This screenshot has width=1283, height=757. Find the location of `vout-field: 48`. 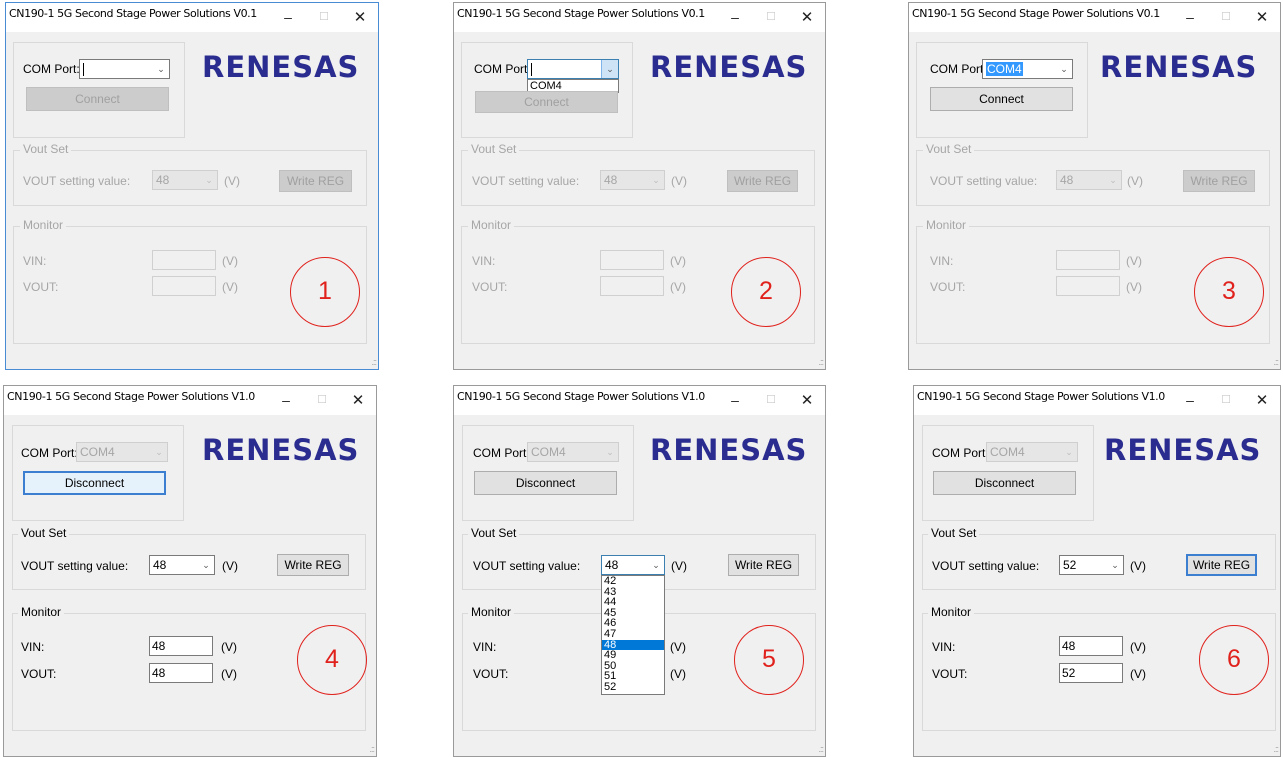

vout-field: 48 is located at coordinates (181, 673).